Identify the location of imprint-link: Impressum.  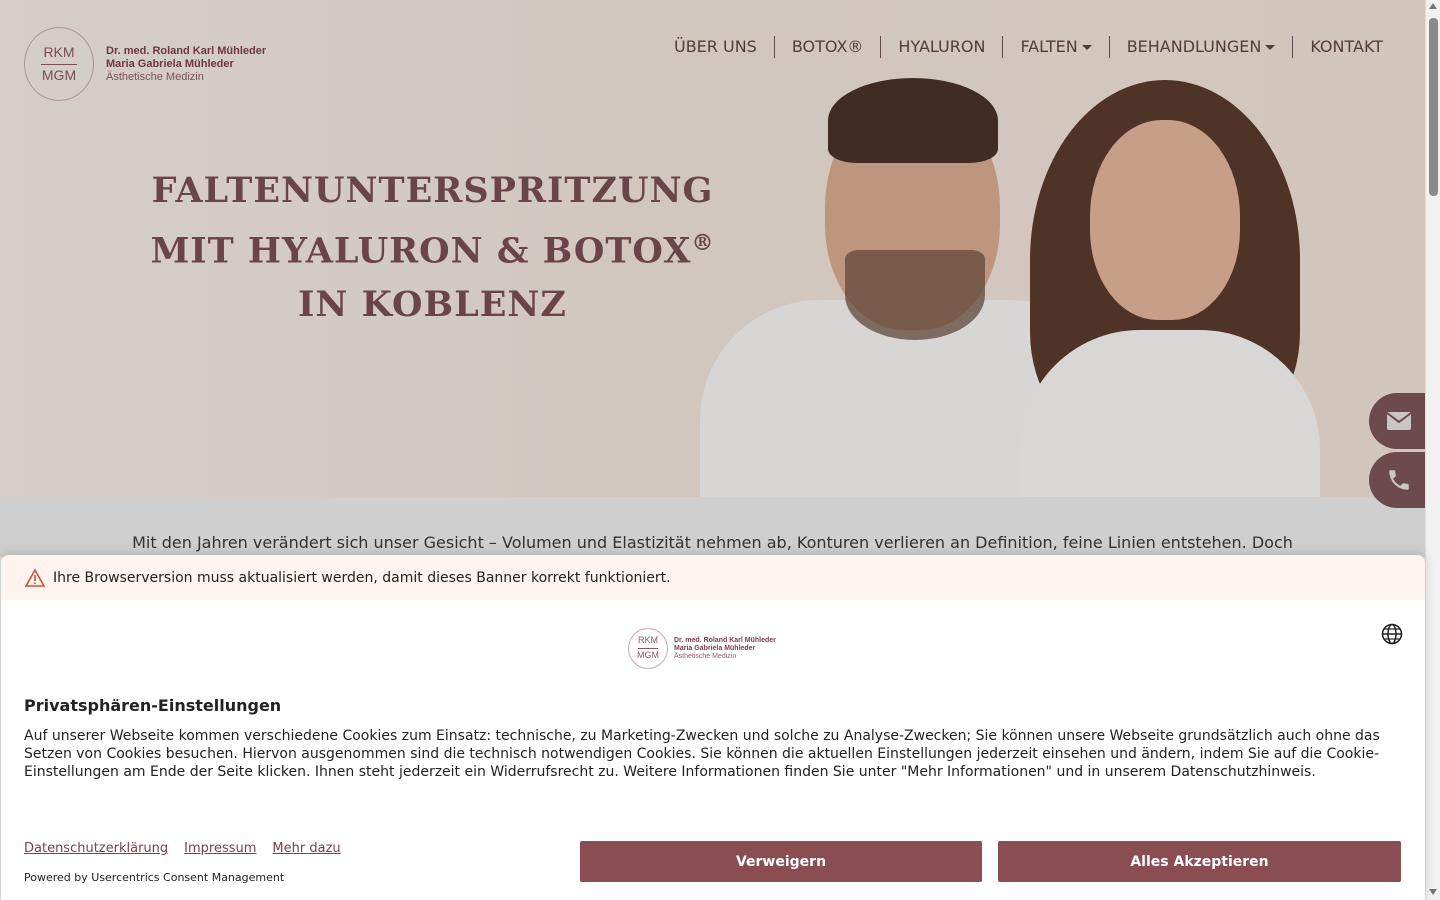
(220, 848).